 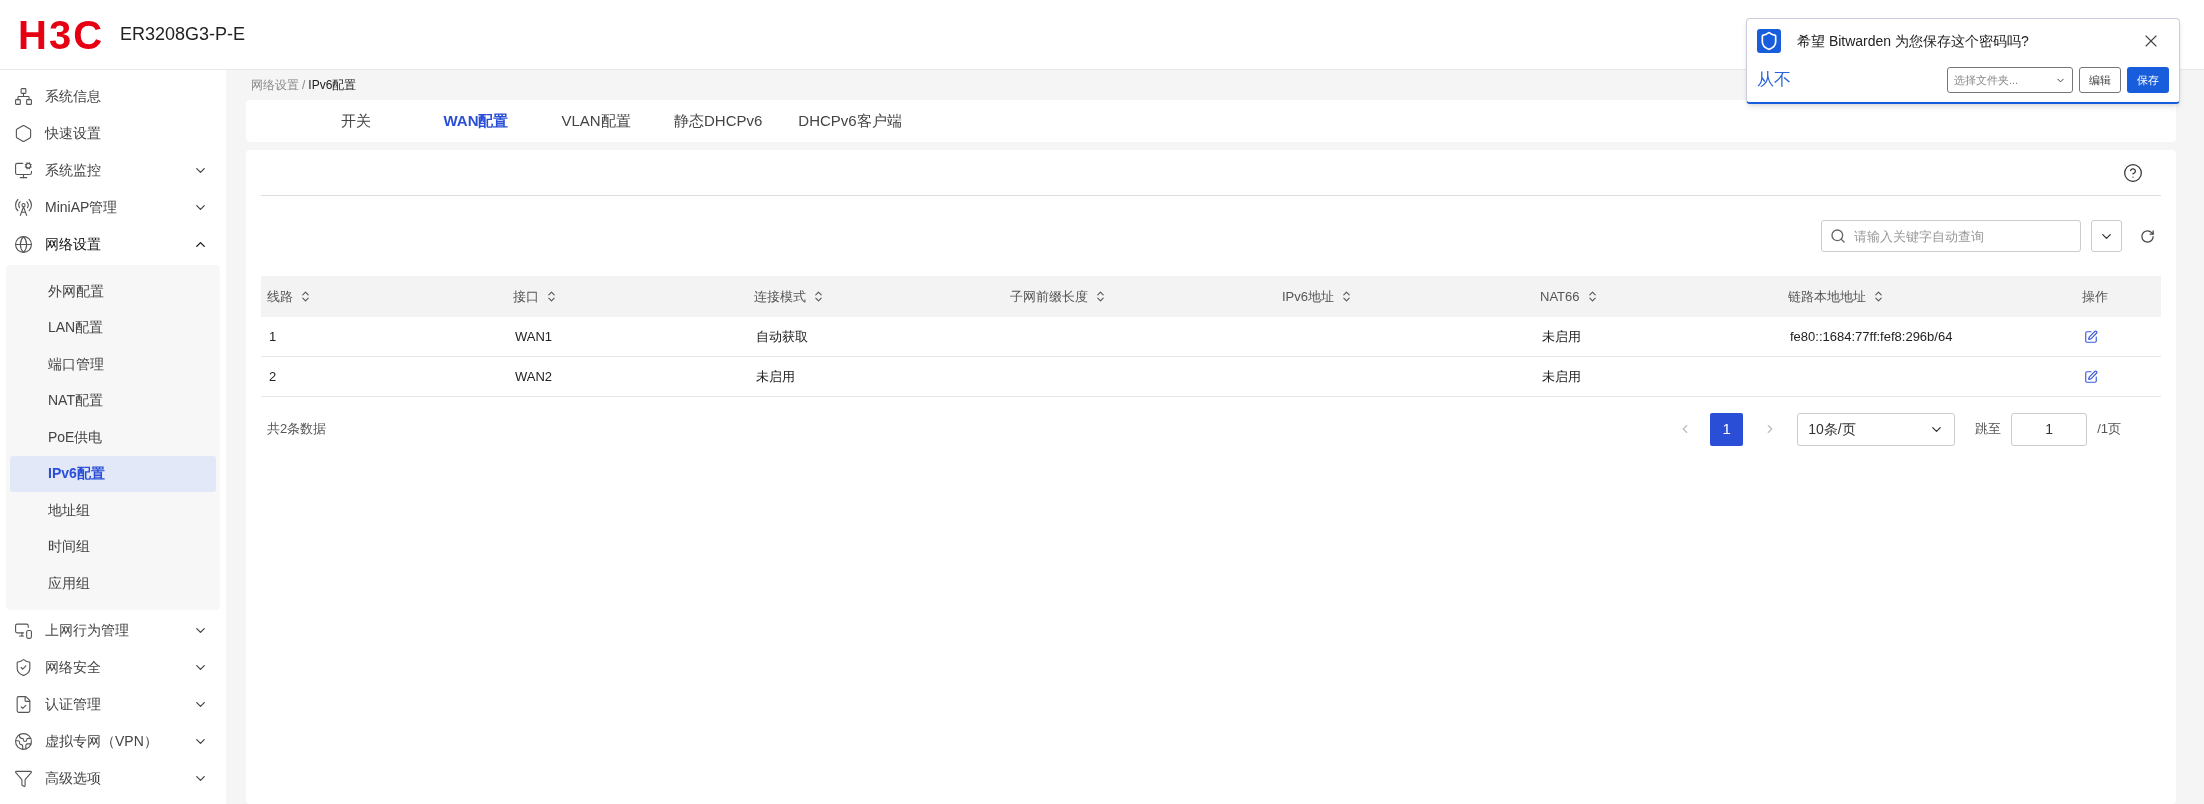 What do you see at coordinates (2148, 80) in the screenshot?
I see `save-button: 保存` at bounding box center [2148, 80].